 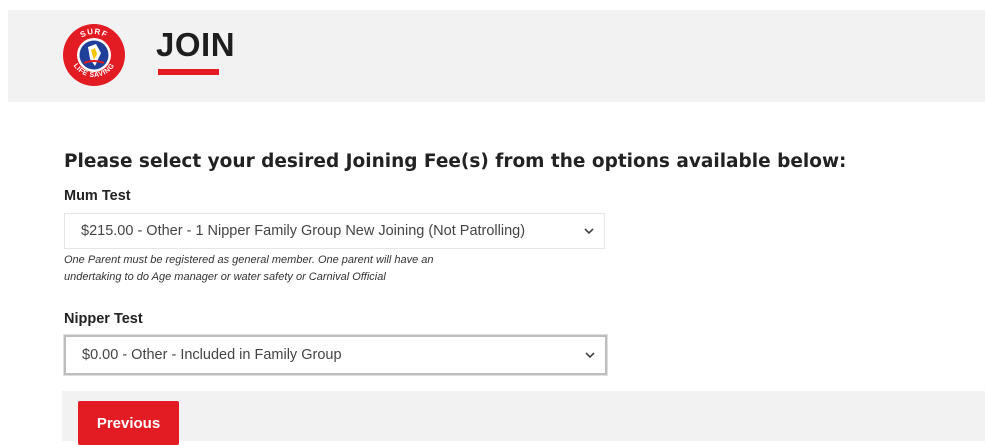 I want to click on member-name-mum: Mum Test, so click(x=97, y=196).